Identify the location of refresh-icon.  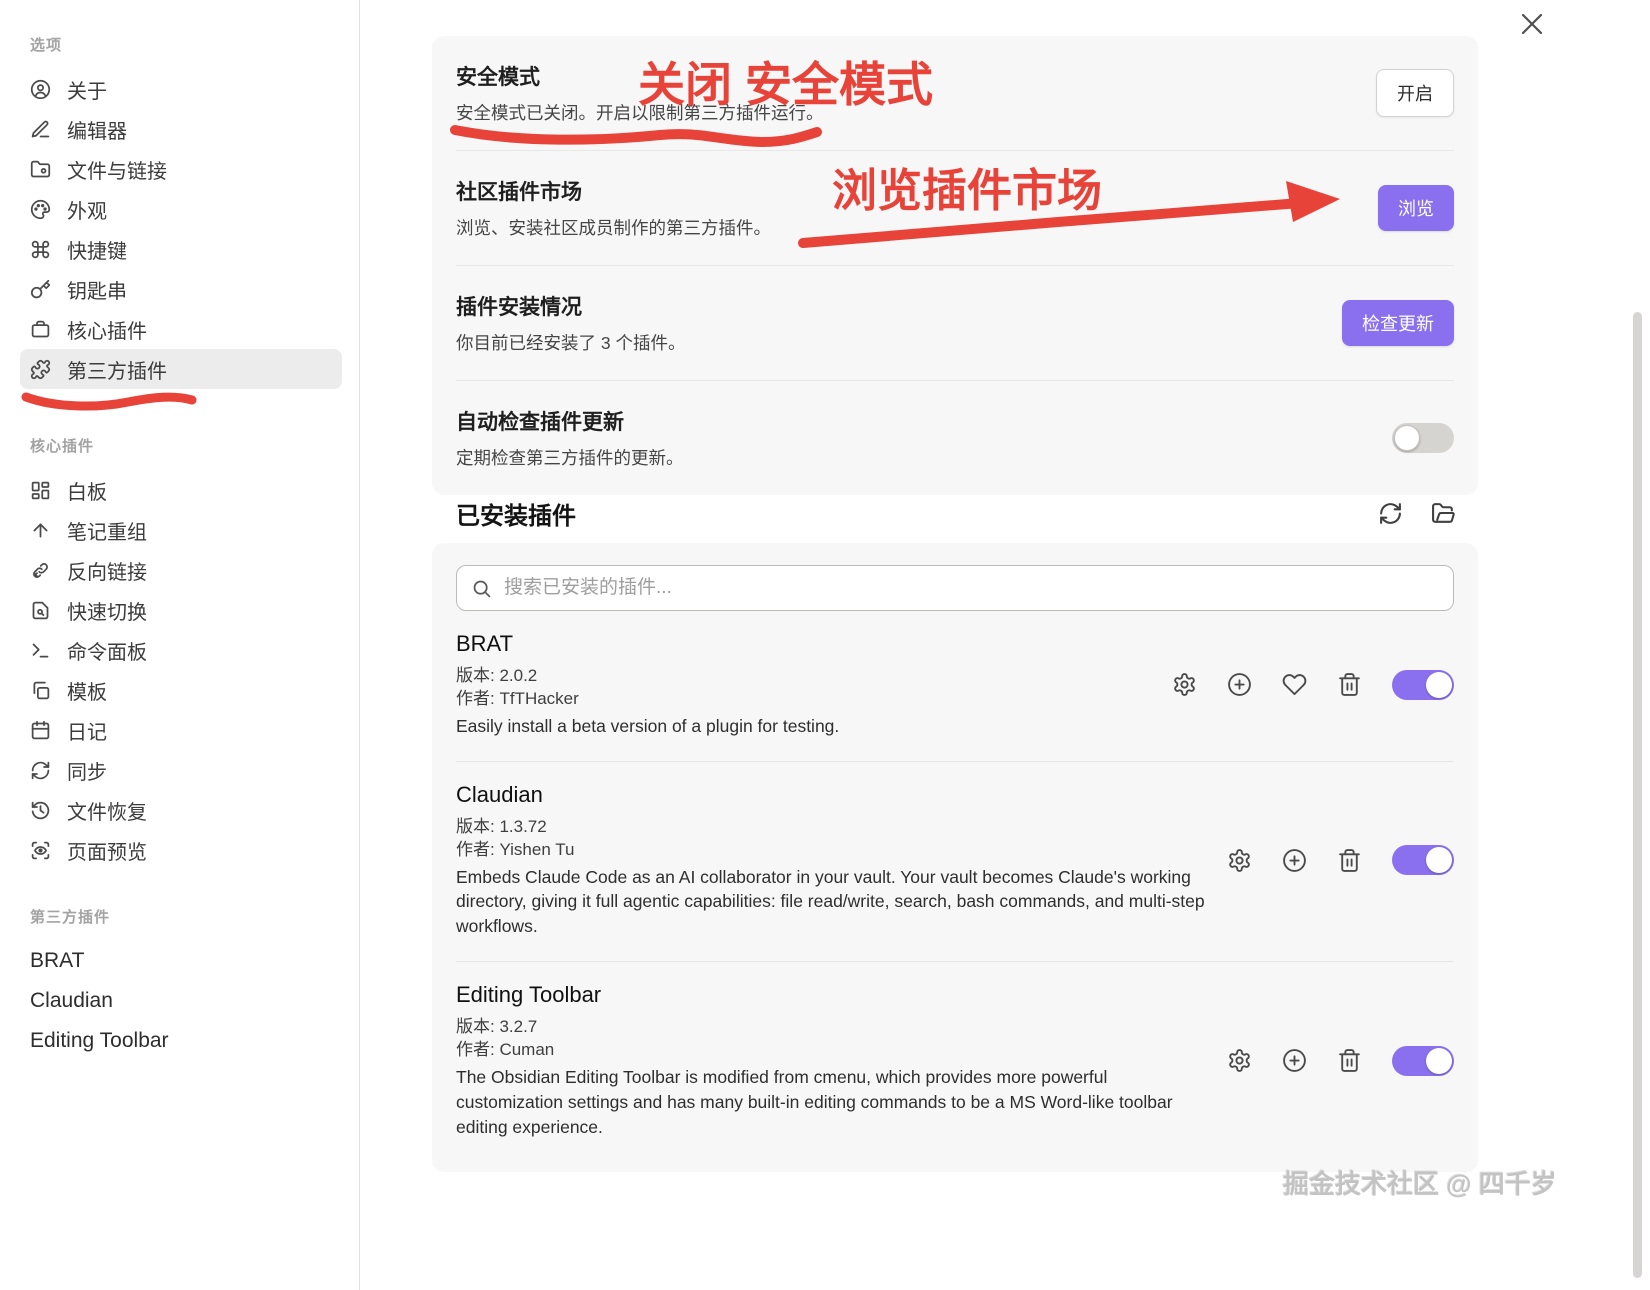
(1390, 513).